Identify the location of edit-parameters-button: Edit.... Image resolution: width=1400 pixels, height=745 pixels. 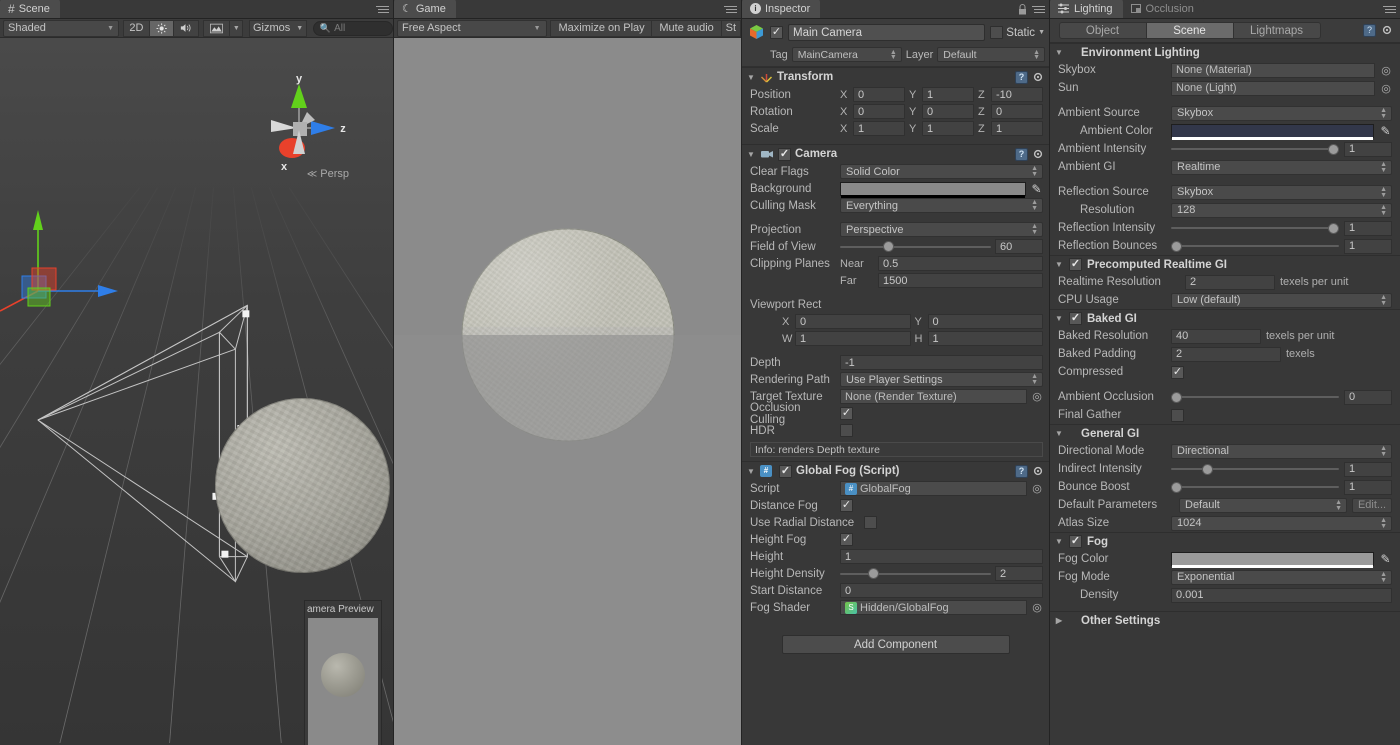
(1372, 505).